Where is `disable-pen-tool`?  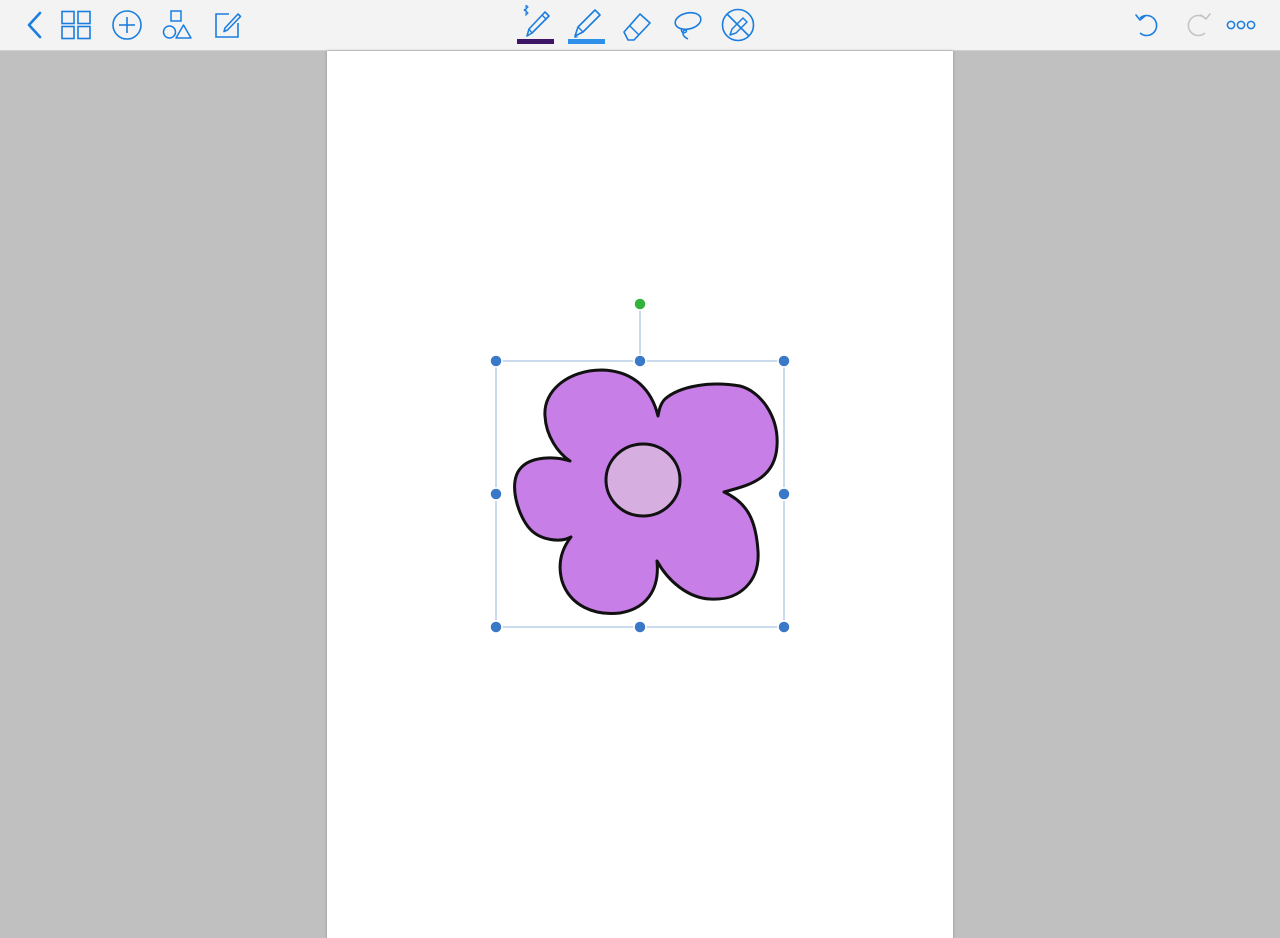 disable-pen-tool is located at coordinates (738, 25).